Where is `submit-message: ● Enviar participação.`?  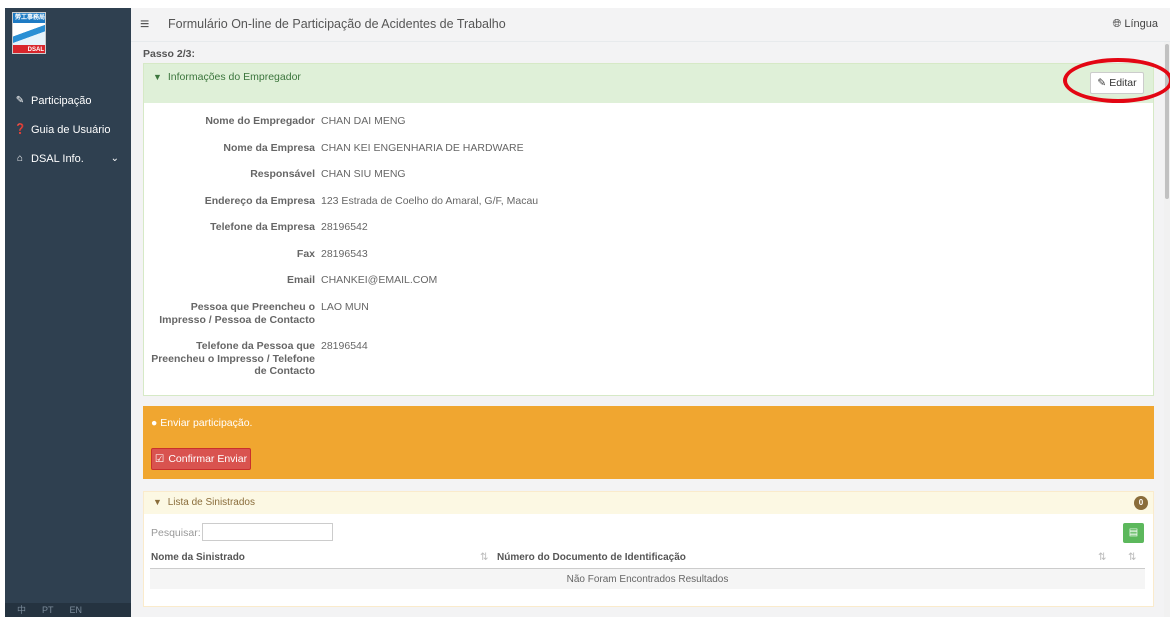 submit-message: ● Enviar participação. is located at coordinates (201, 423).